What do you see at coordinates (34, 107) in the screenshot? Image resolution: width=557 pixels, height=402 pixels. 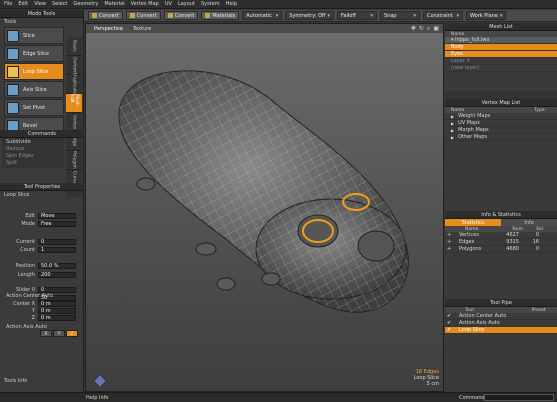 I see `tool-set-pivot-button: Set Pivot` at bounding box center [34, 107].